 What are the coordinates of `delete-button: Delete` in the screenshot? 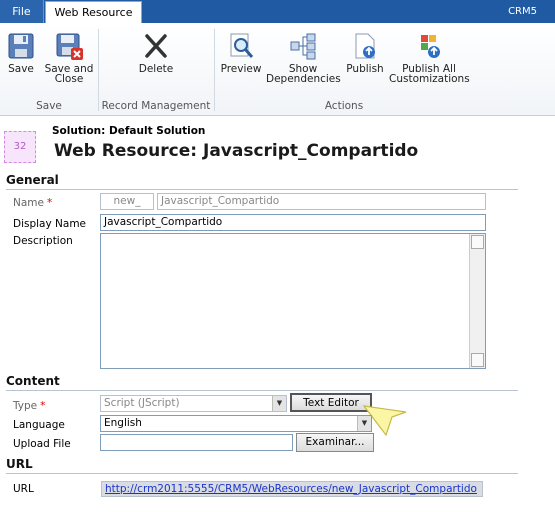 It's located at (156, 52).